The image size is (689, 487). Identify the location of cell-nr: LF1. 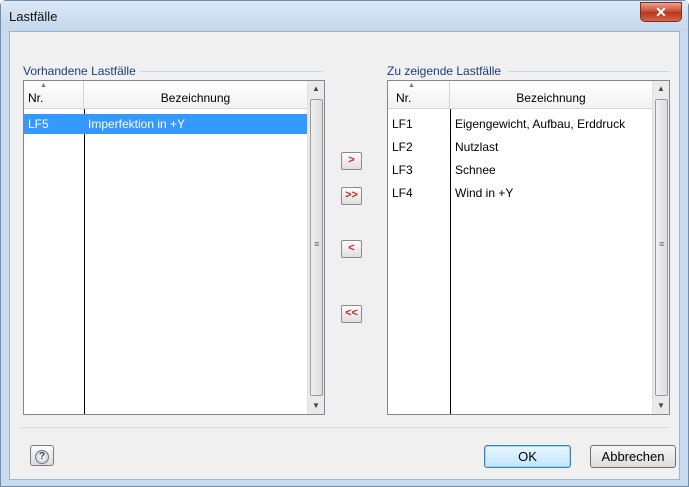
(402, 124).